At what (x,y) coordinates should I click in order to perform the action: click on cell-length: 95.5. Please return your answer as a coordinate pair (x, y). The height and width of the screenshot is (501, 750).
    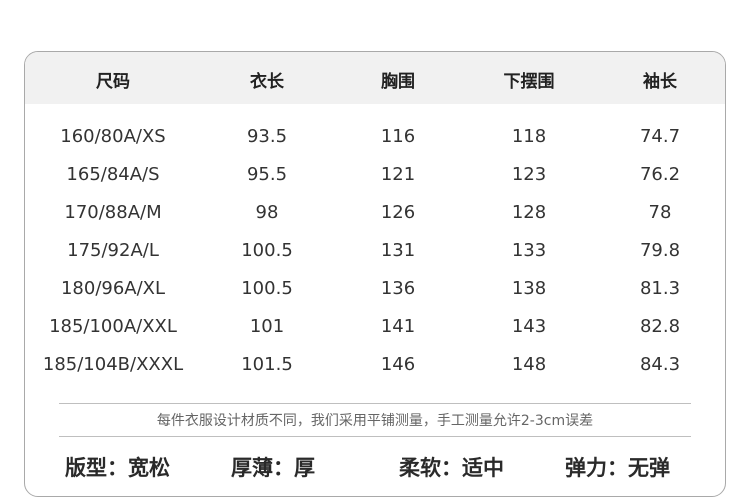
    Looking at the image, I should click on (267, 174).